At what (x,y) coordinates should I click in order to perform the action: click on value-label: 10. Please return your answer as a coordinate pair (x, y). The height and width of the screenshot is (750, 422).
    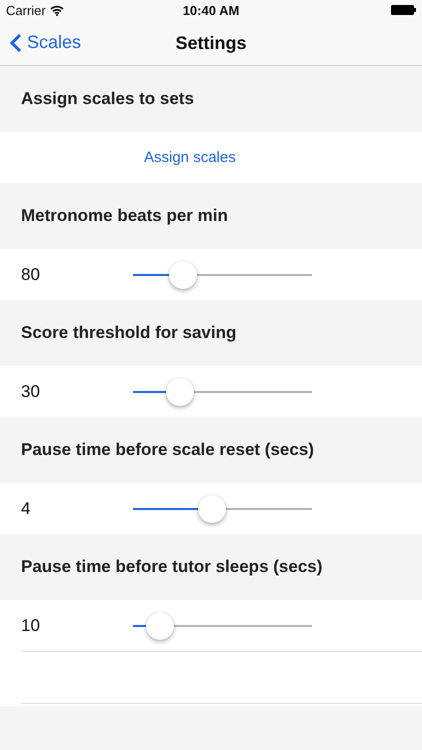
    Looking at the image, I should click on (30, 626).